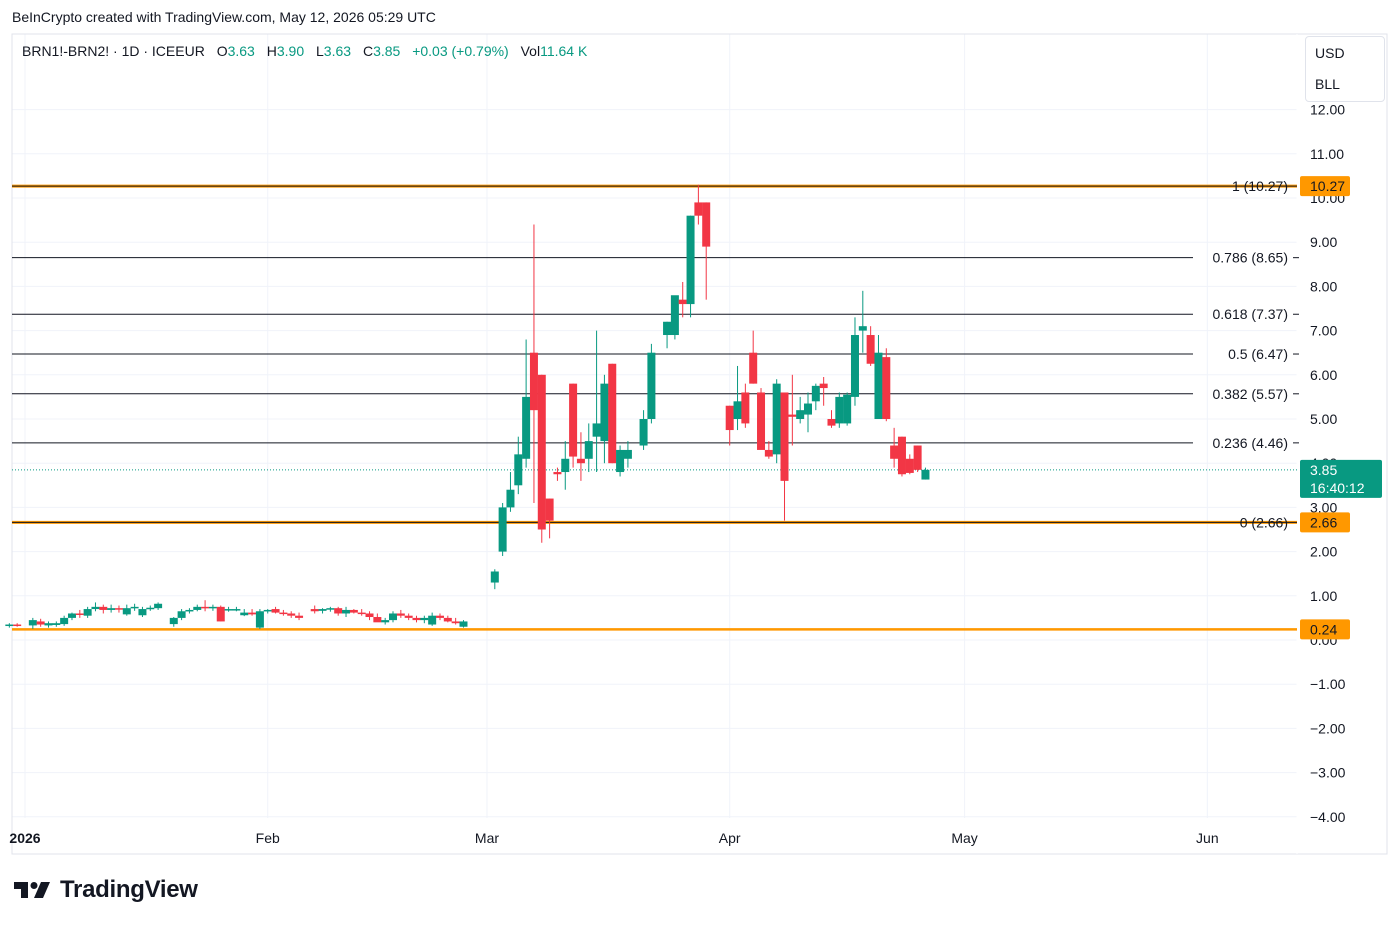  I want to click on price-tick-label: 6.00, so click(1323, 375).